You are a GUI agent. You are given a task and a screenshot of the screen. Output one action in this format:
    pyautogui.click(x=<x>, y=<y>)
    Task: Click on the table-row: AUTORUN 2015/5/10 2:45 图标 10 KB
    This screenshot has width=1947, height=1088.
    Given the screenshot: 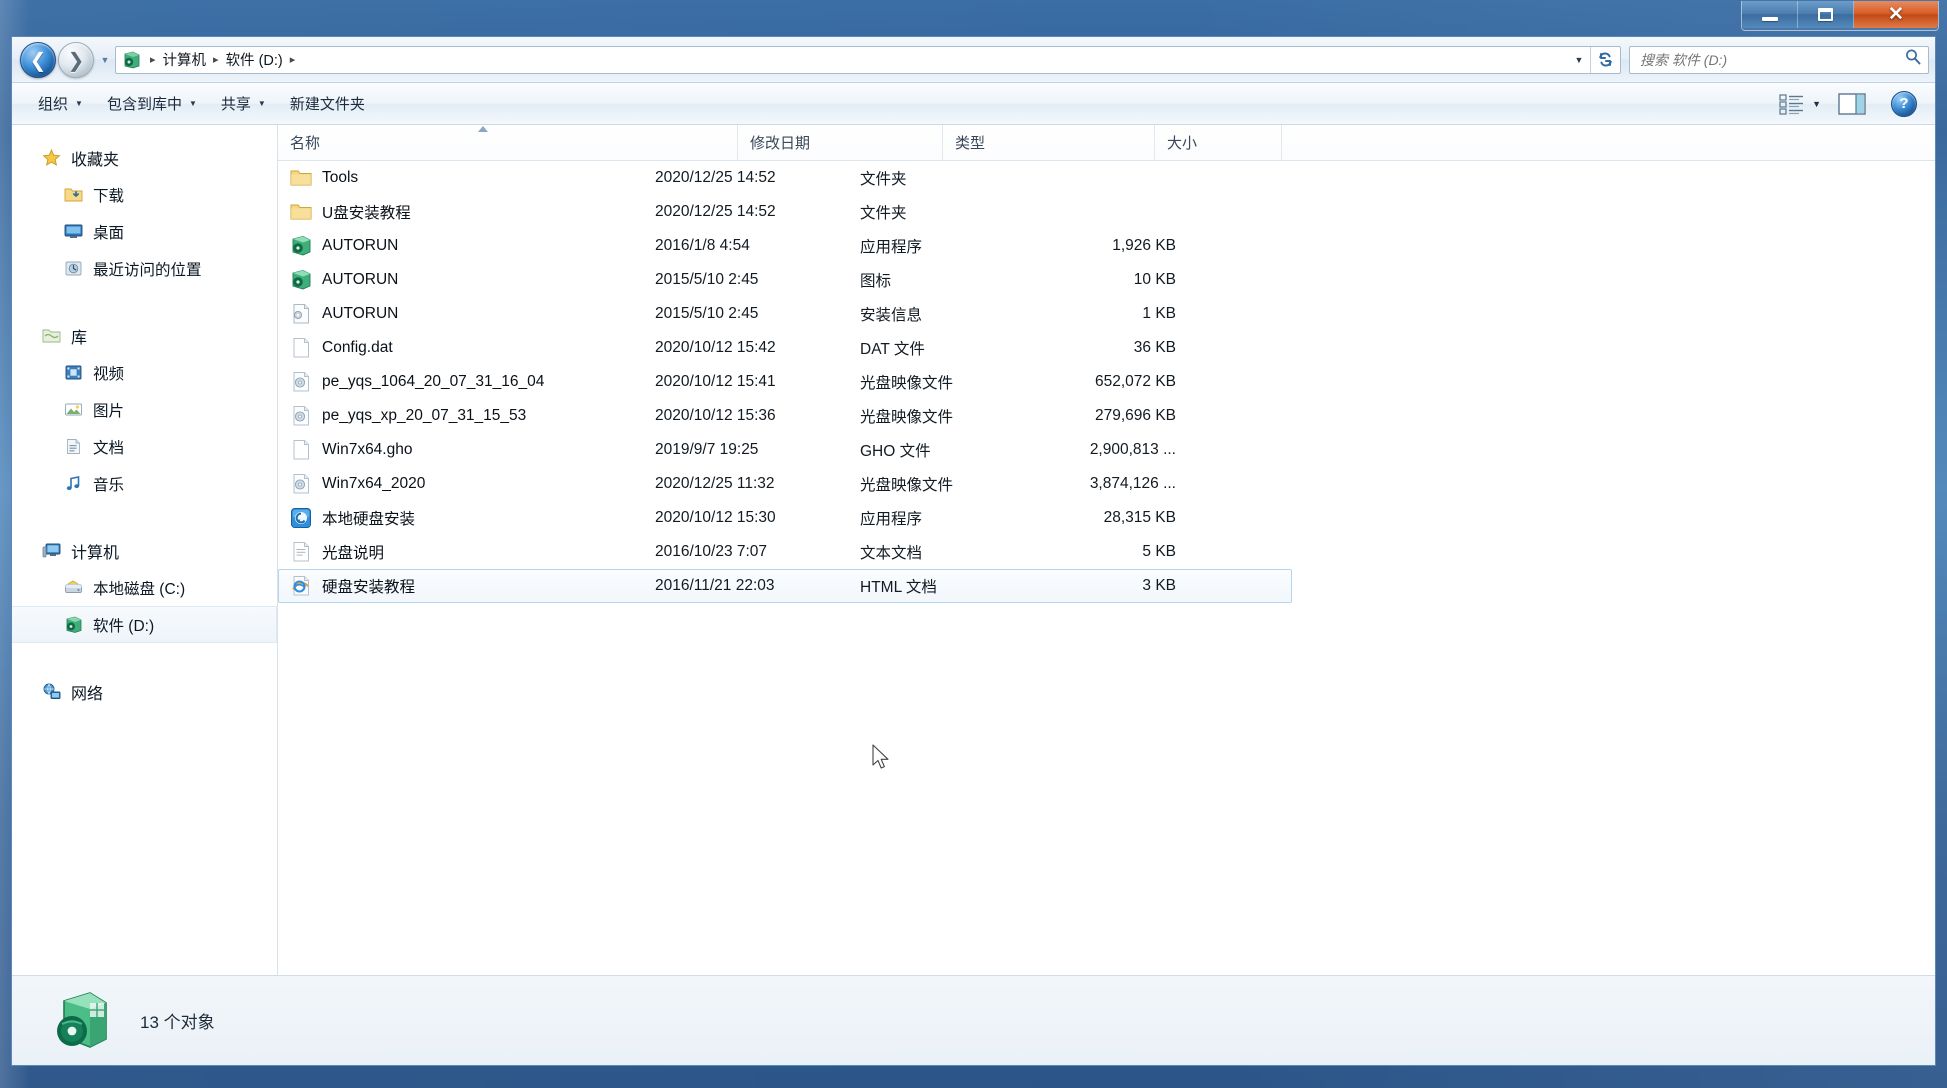 What is the action you would take?
    pyautogui.click(x=1106, y=280)
    